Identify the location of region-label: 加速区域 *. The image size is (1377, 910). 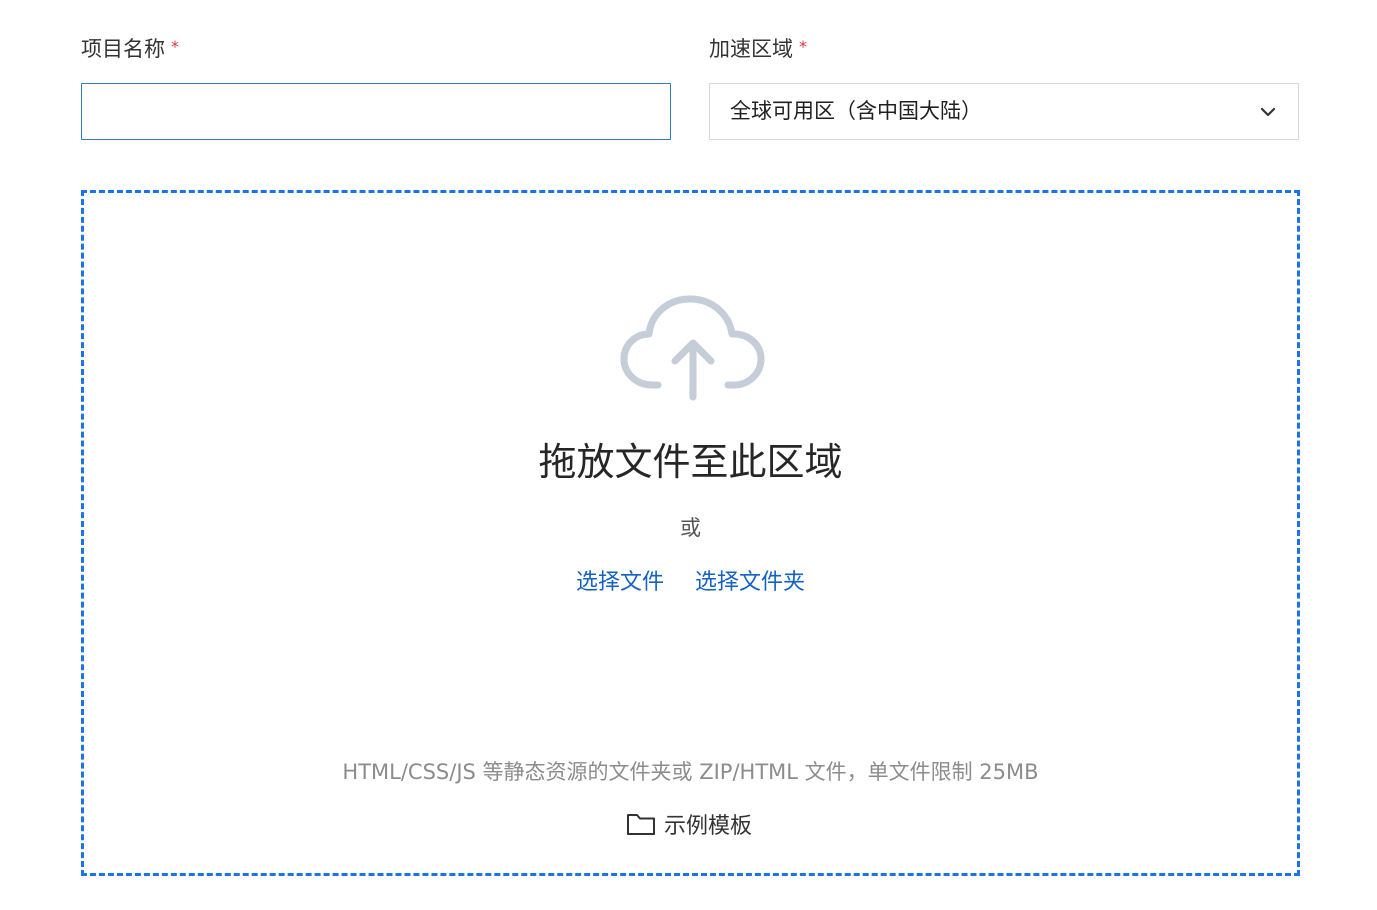
(758, 48).